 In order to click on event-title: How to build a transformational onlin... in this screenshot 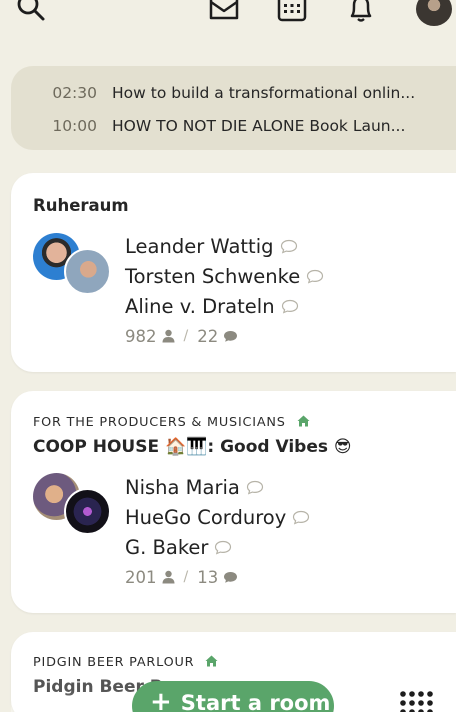, I will do `click(264, 92)`.